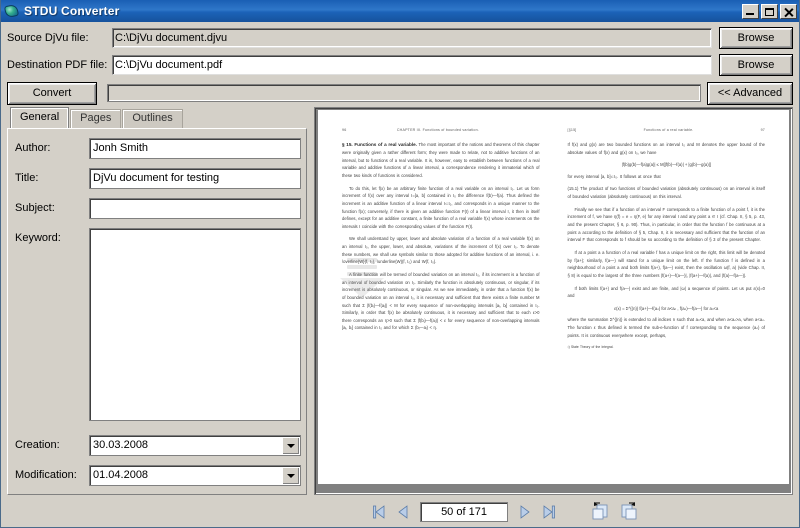  I want to click on convert-row: Convert << Advanced, so click(400, 93).